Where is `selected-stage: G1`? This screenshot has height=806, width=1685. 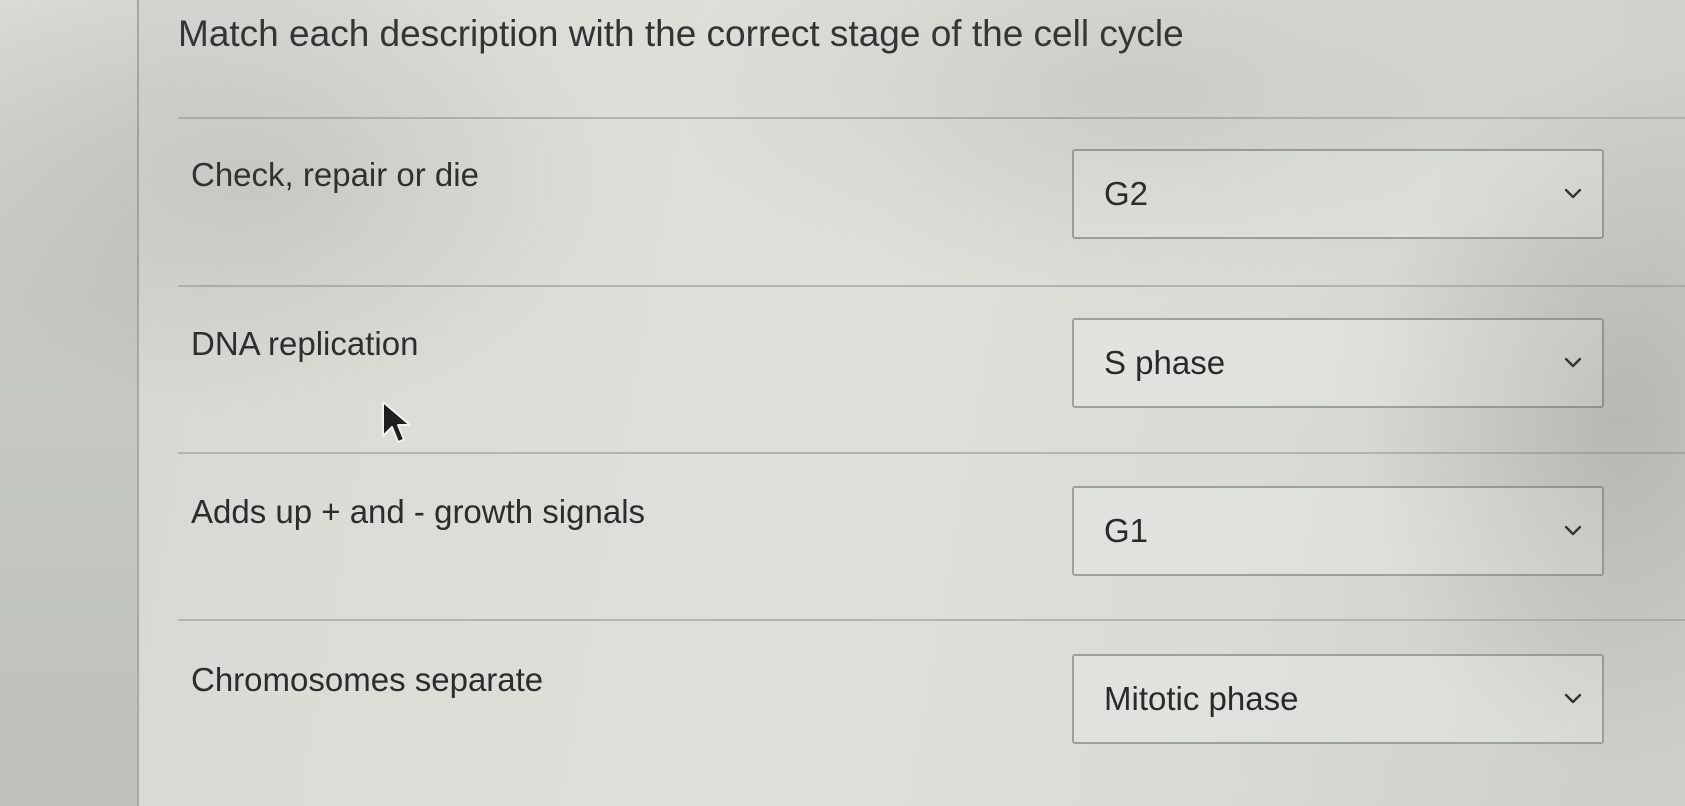
selected-stage: G1 is located at coordinates (1126, 530).